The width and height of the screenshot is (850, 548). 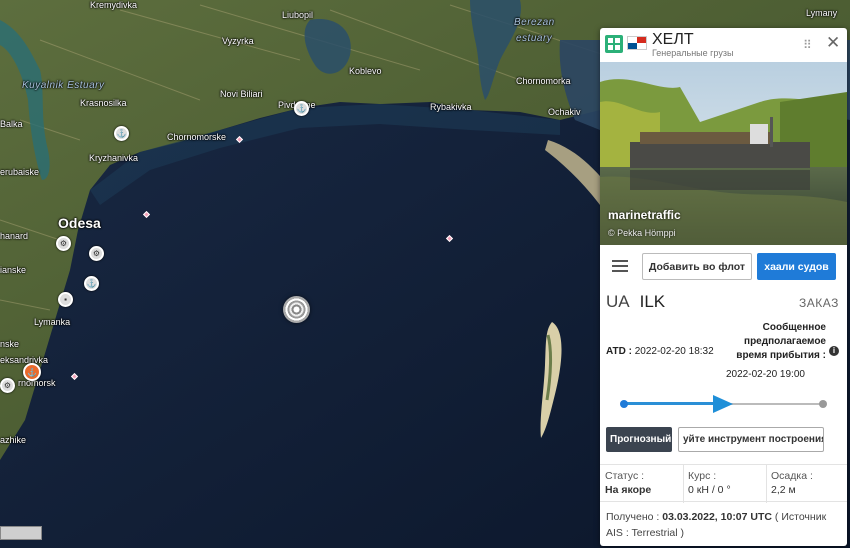 I want to click on place-label: ianske, so click(x=13, y=270).